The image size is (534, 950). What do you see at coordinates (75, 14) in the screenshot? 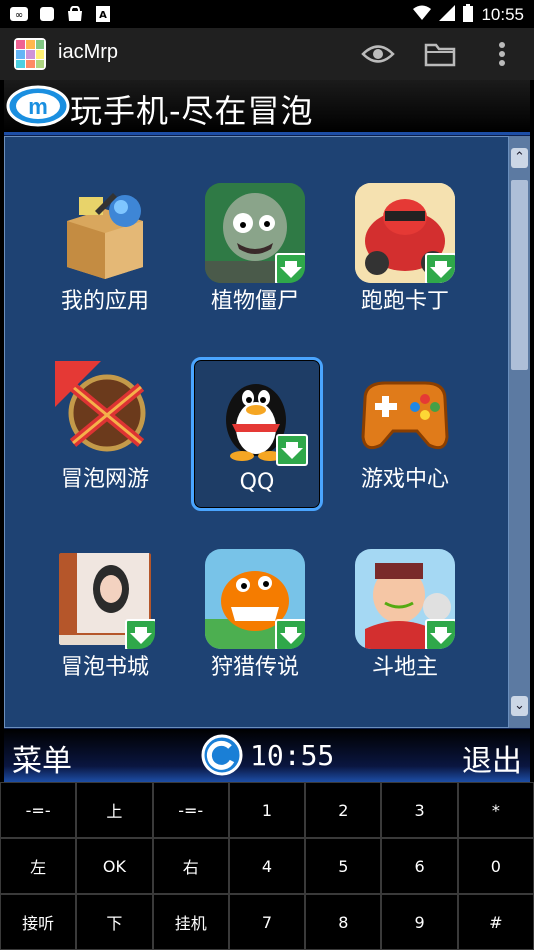
I see `store-icon` at bounding box center [75, 14].